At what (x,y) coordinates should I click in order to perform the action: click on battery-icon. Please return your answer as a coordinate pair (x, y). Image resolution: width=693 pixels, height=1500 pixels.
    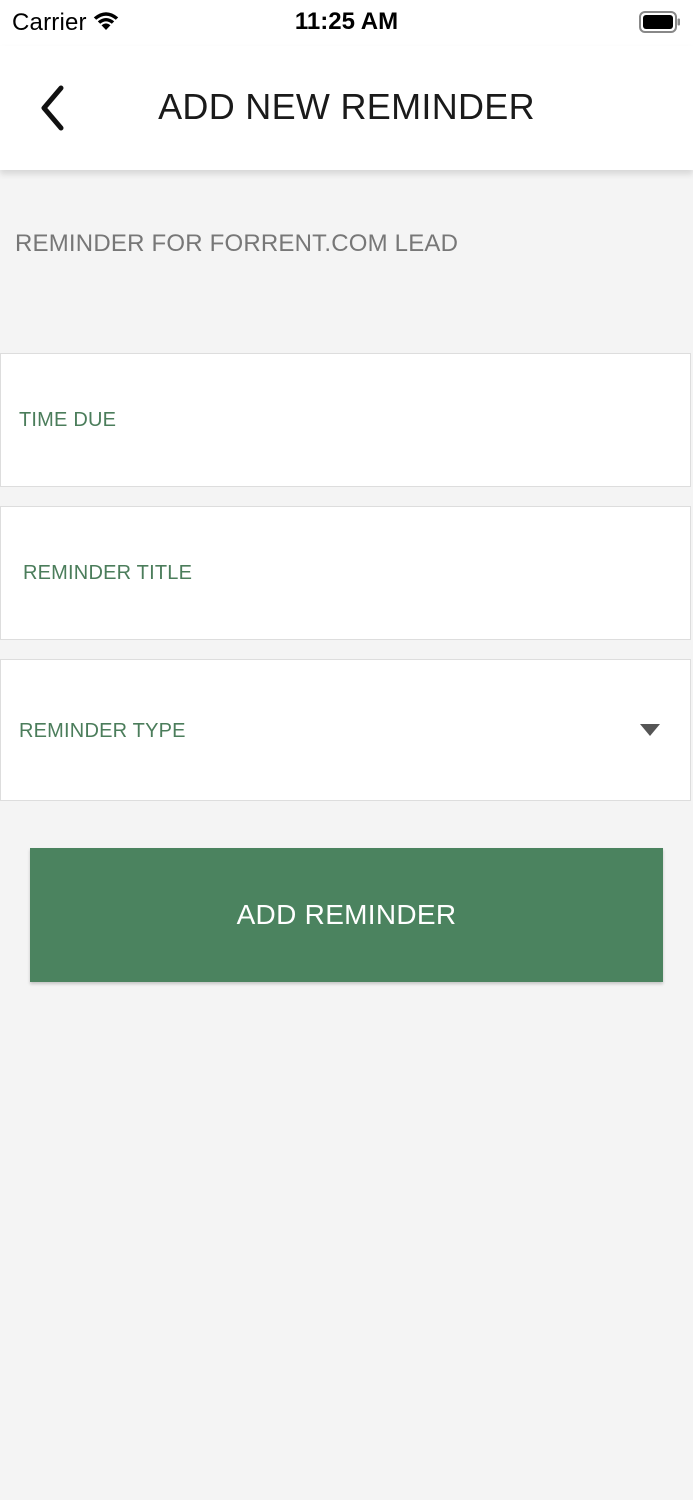
    Looking at the image, I should click on (659, 22).